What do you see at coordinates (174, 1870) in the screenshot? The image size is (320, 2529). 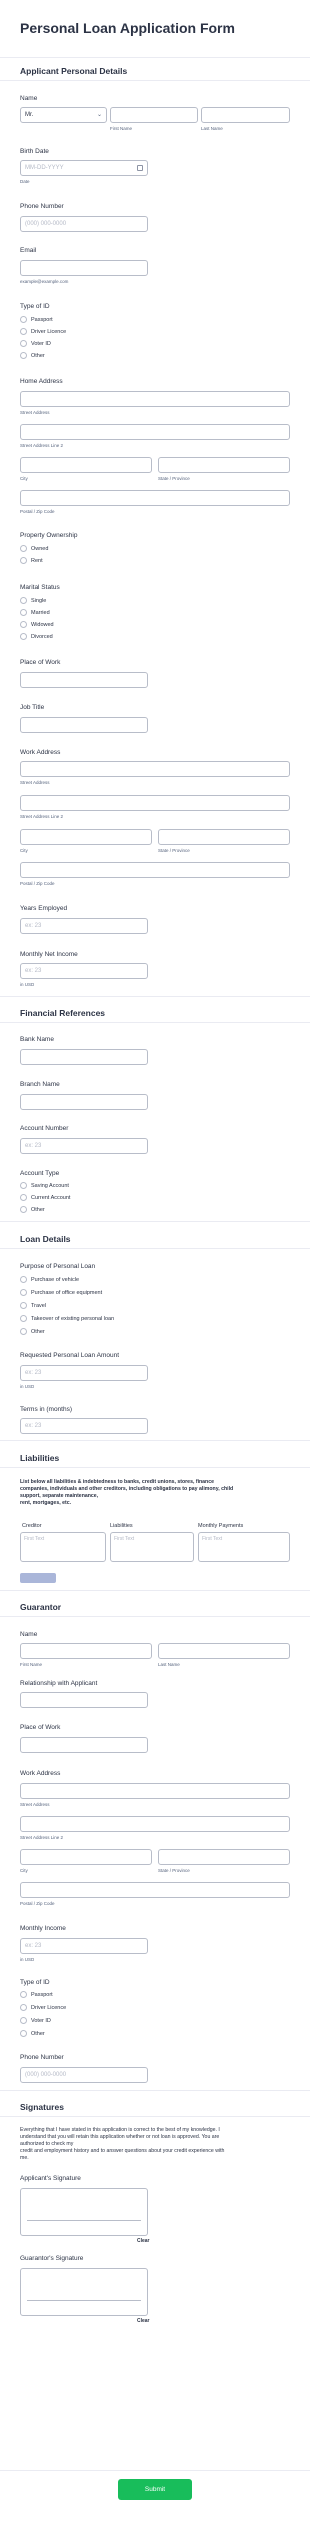 I see `guarantor-state-sublabel: State / Province` at bounding box center [174, 1870].